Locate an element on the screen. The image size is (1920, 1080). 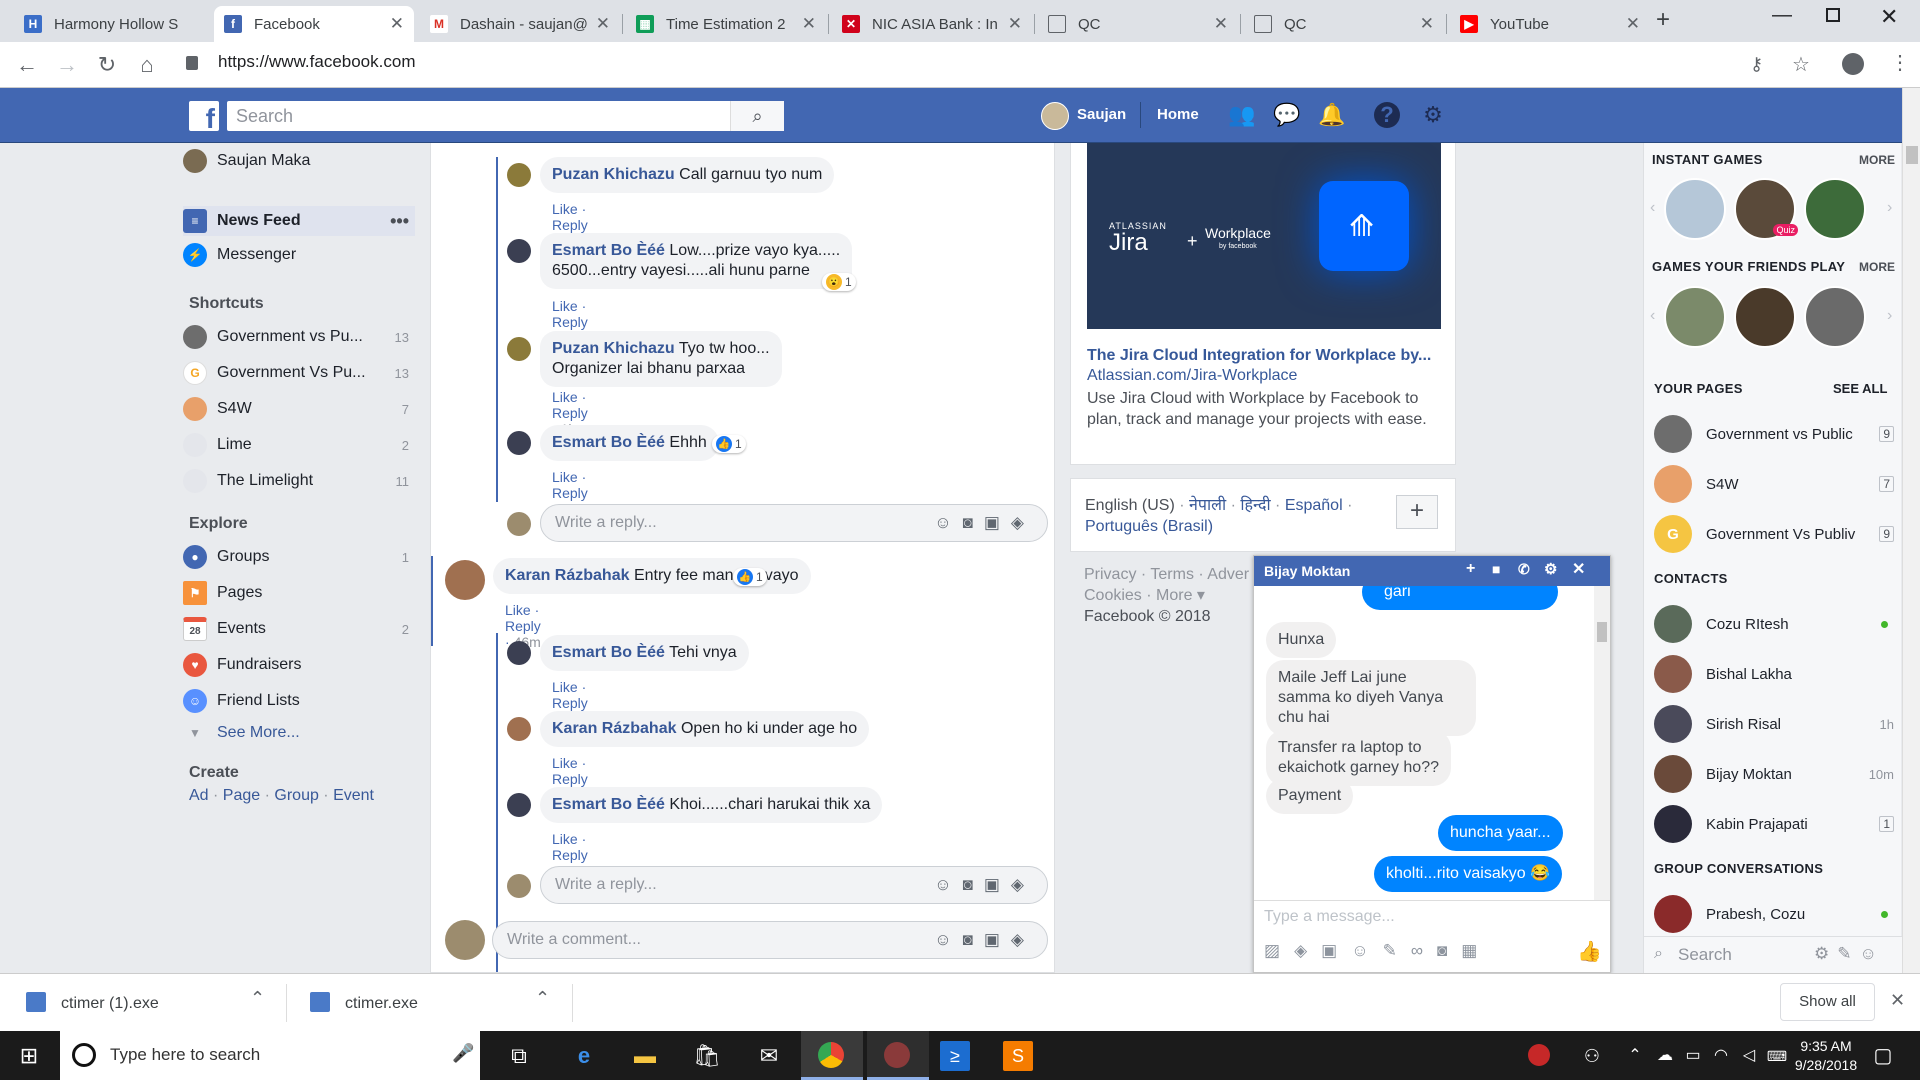
sidebar-profile: Saujan Maka is located at coordinates (299, 161).